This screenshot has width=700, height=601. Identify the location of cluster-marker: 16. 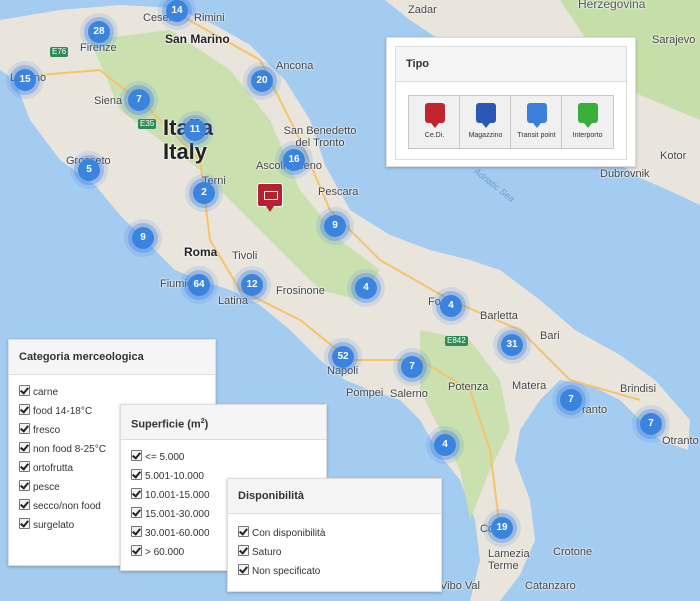
(294, 160).